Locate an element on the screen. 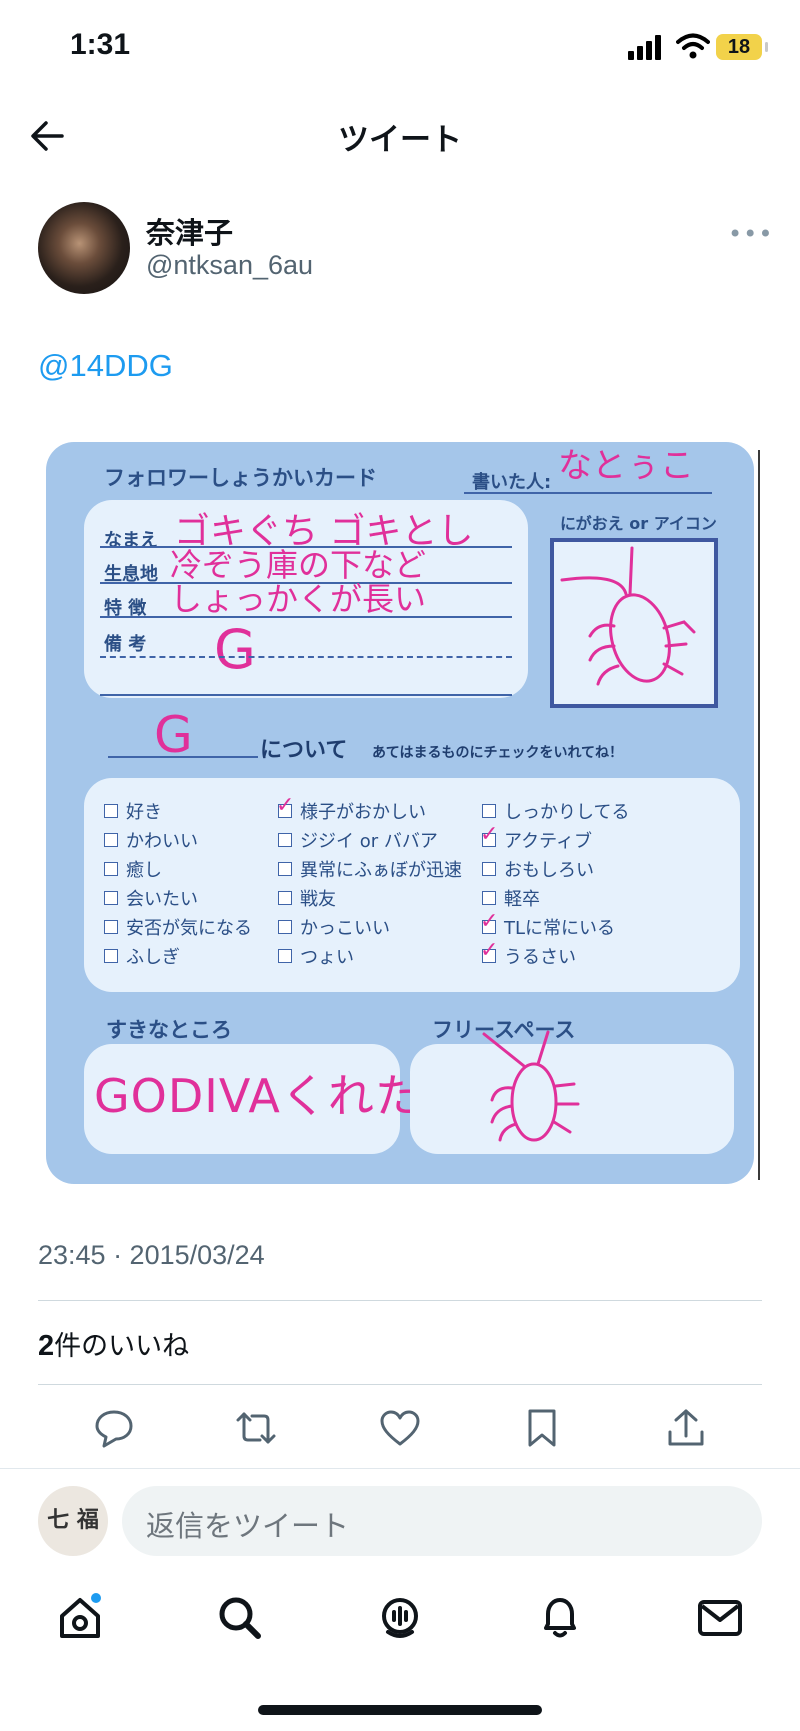 The width and height of the screenshot is (800, 1731). checklist-item: ✓ 様子がおかしい is located at coordinates (351, 808).